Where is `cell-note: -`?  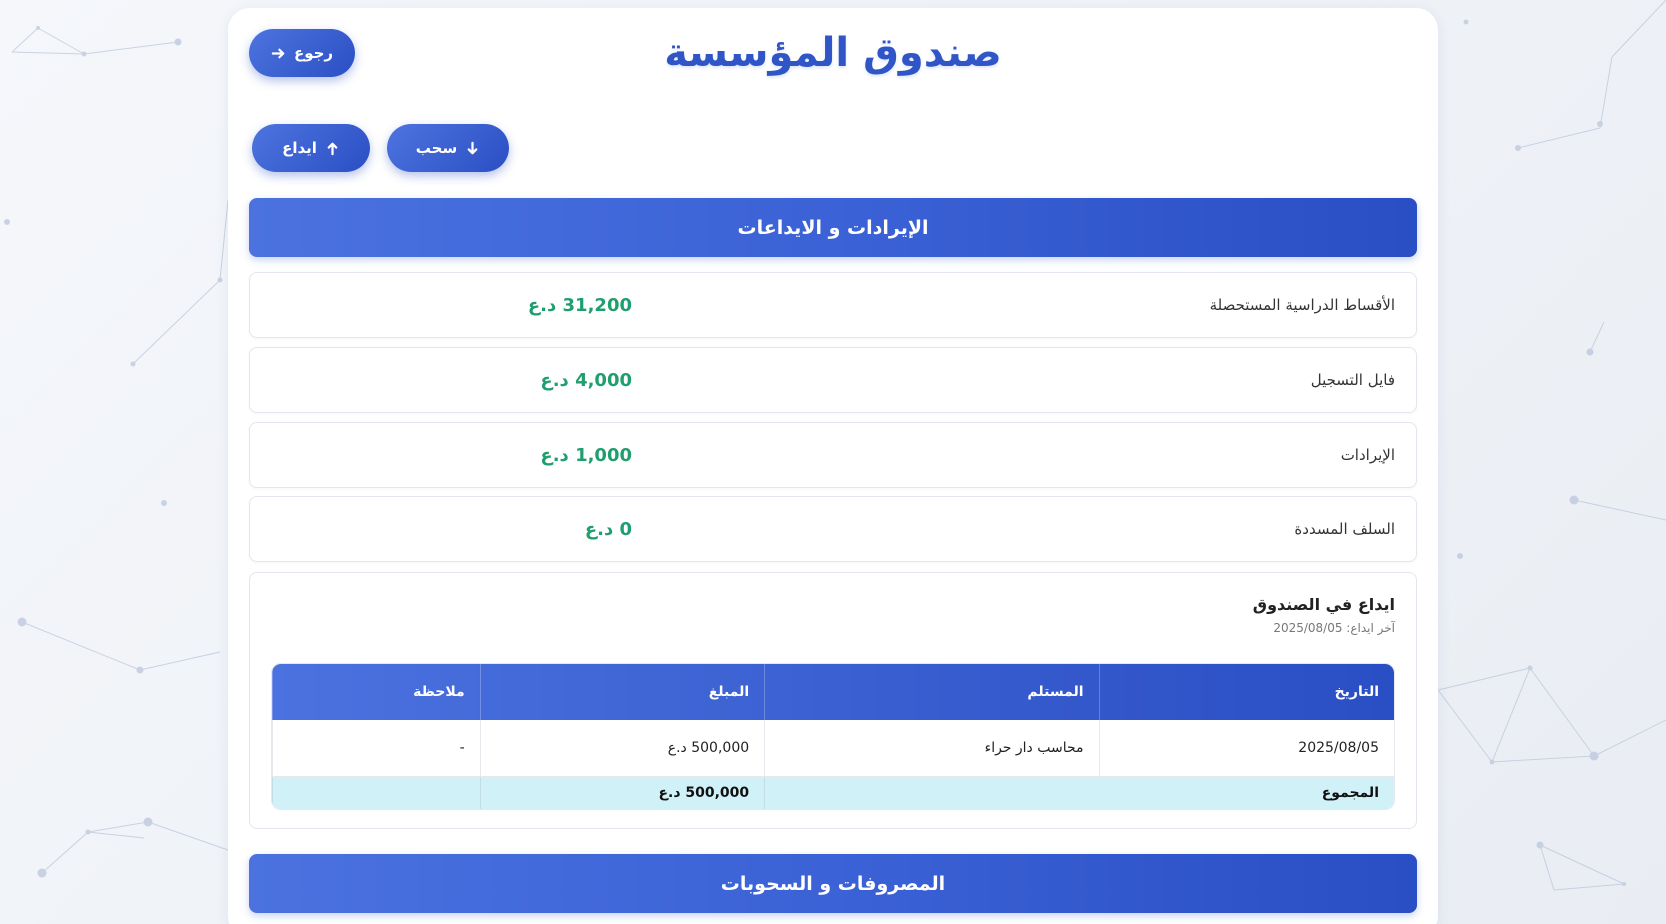
cell-note: - is located at coordinates (376, 748).